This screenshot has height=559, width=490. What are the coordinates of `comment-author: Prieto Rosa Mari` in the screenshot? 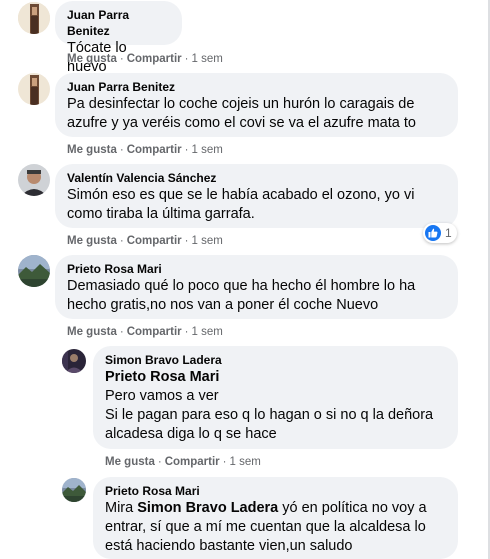 It's located at (256, 269).